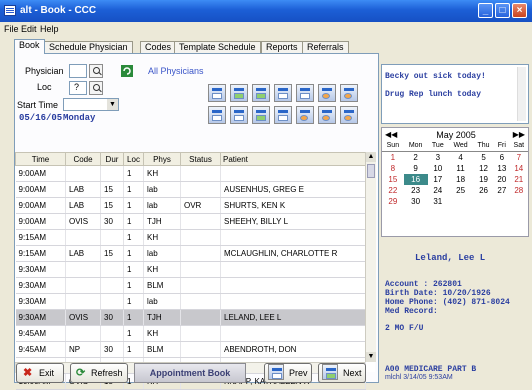  I want to click on calendar-day: 4, so click(460, 158).